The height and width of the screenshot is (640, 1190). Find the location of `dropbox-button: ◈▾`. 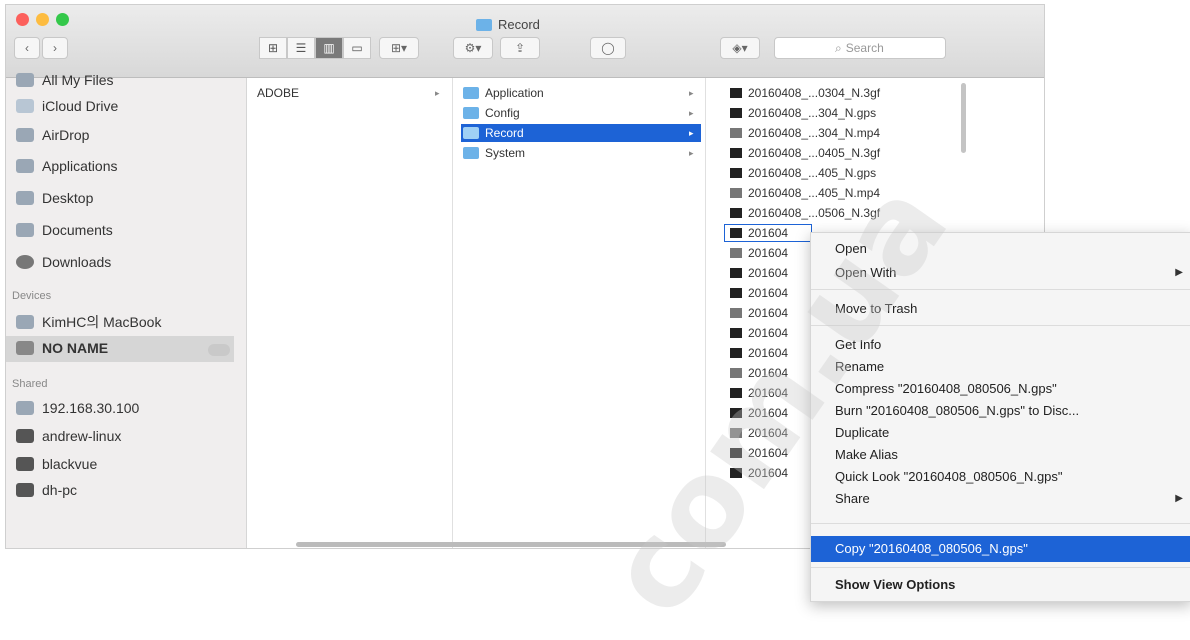

dropbox-button: ◈▾ is located at coordinates (740, 48).